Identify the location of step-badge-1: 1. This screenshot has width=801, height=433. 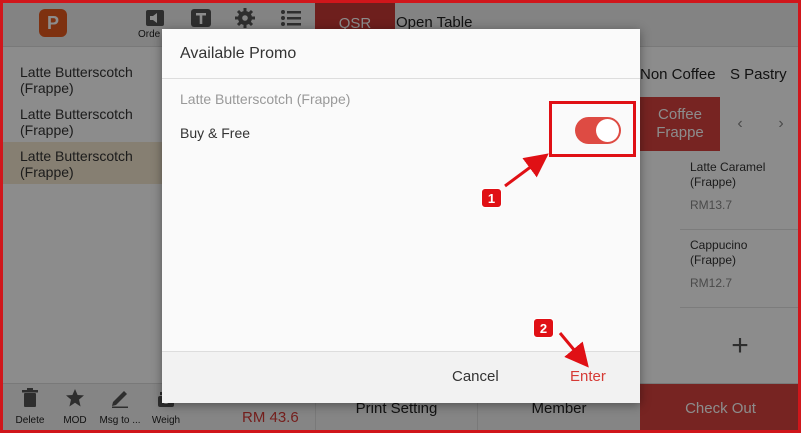
(491, 198).